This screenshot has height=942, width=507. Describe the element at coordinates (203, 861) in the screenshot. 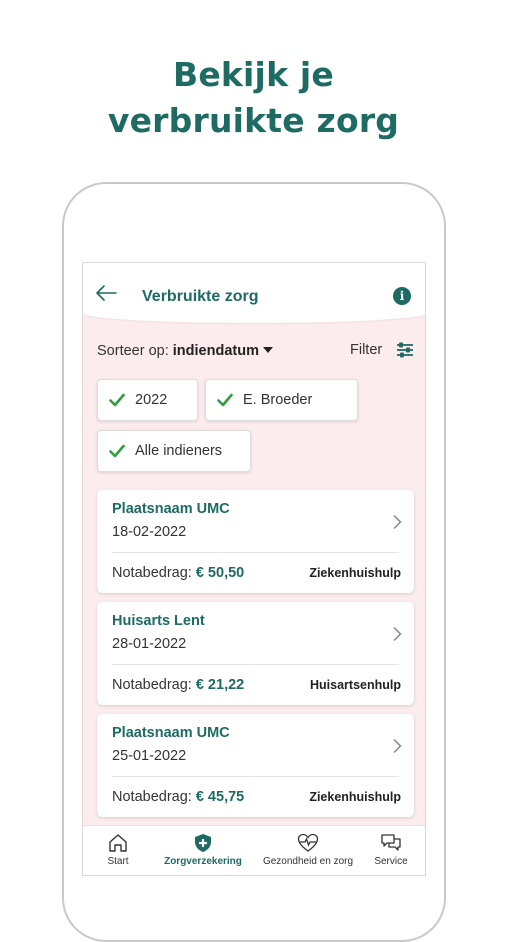

I see `tab-label: Zorgverzekering` at that location.